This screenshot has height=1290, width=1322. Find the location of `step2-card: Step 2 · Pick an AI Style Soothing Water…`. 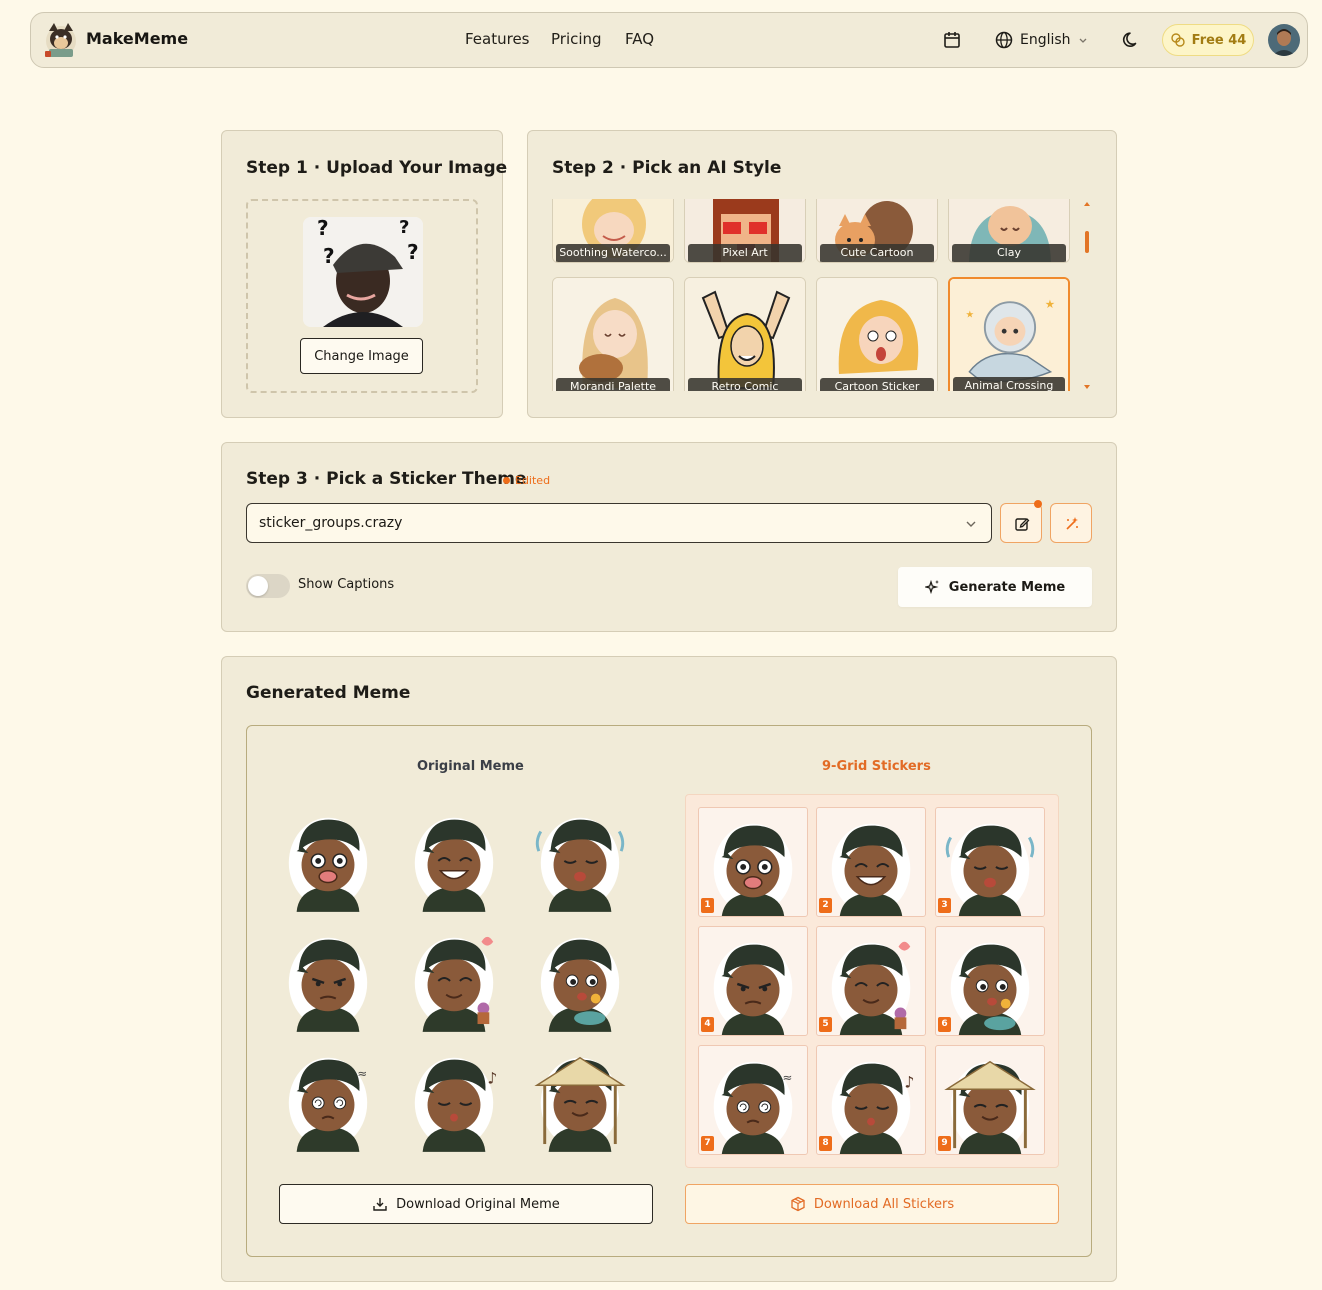

step2-card: Step 2 · Pick an AI Style Soothing Water… is located at coordinates (822, 274).